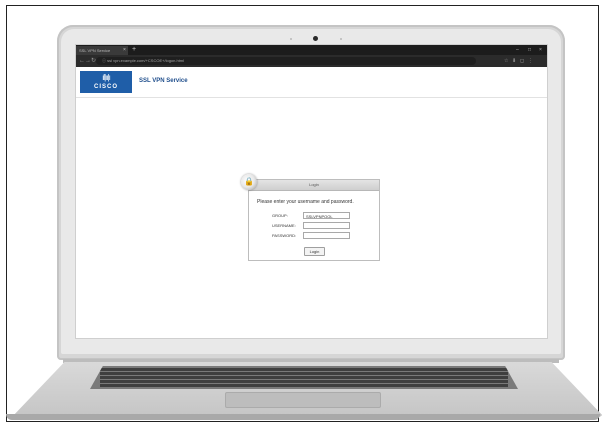 The height and width of the screenshot is (428, 606). I want to click on keyboard, so click(304, 377).